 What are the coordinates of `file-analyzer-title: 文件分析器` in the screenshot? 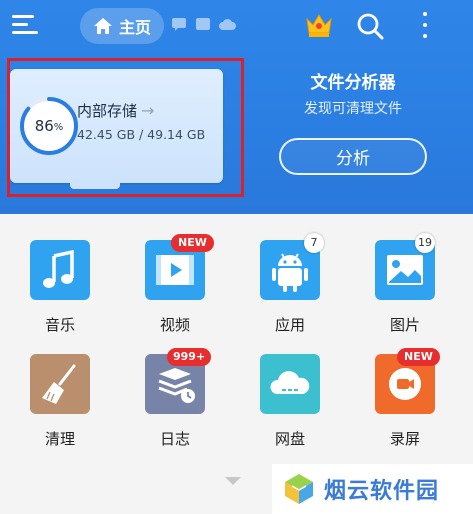 It's located at (353, 83).